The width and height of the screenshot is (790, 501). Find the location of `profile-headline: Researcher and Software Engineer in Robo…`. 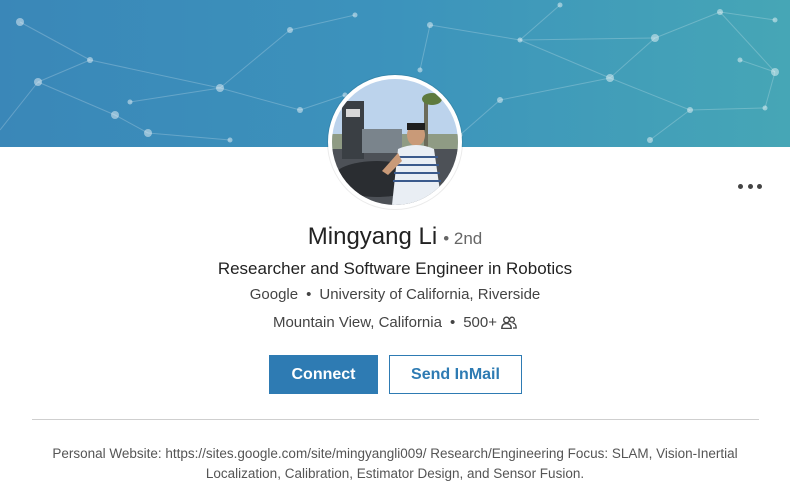

profile-headline: Researcher and Software Engineer in Robo… is located at coordinates (395, 268).